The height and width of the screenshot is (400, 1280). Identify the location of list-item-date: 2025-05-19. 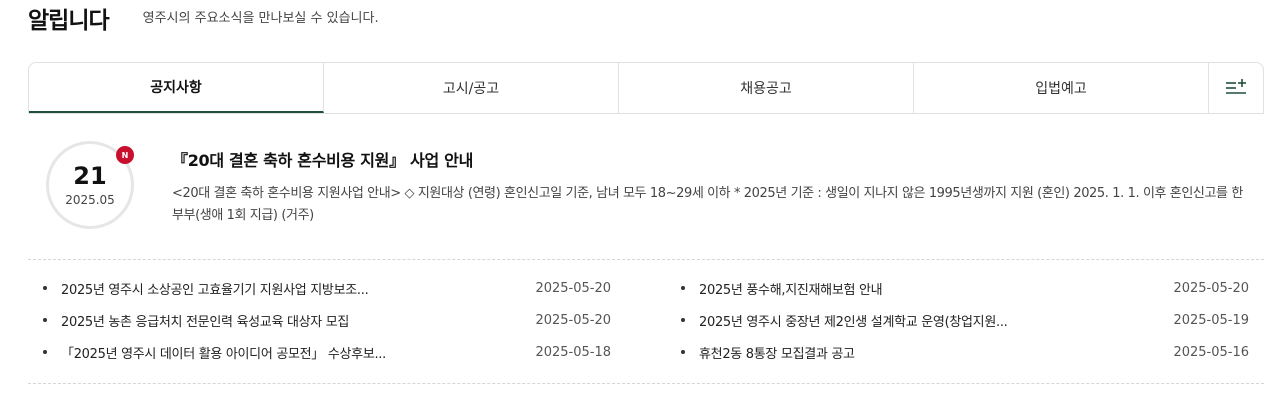
(1211, 320).